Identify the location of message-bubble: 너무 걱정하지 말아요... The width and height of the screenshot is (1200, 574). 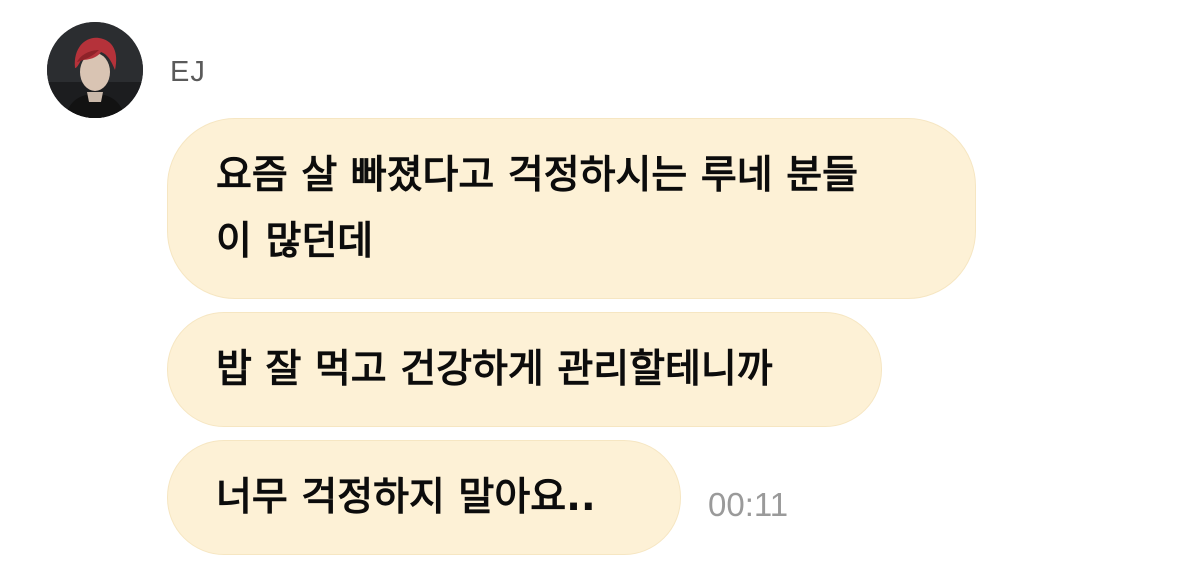
(424, 497).